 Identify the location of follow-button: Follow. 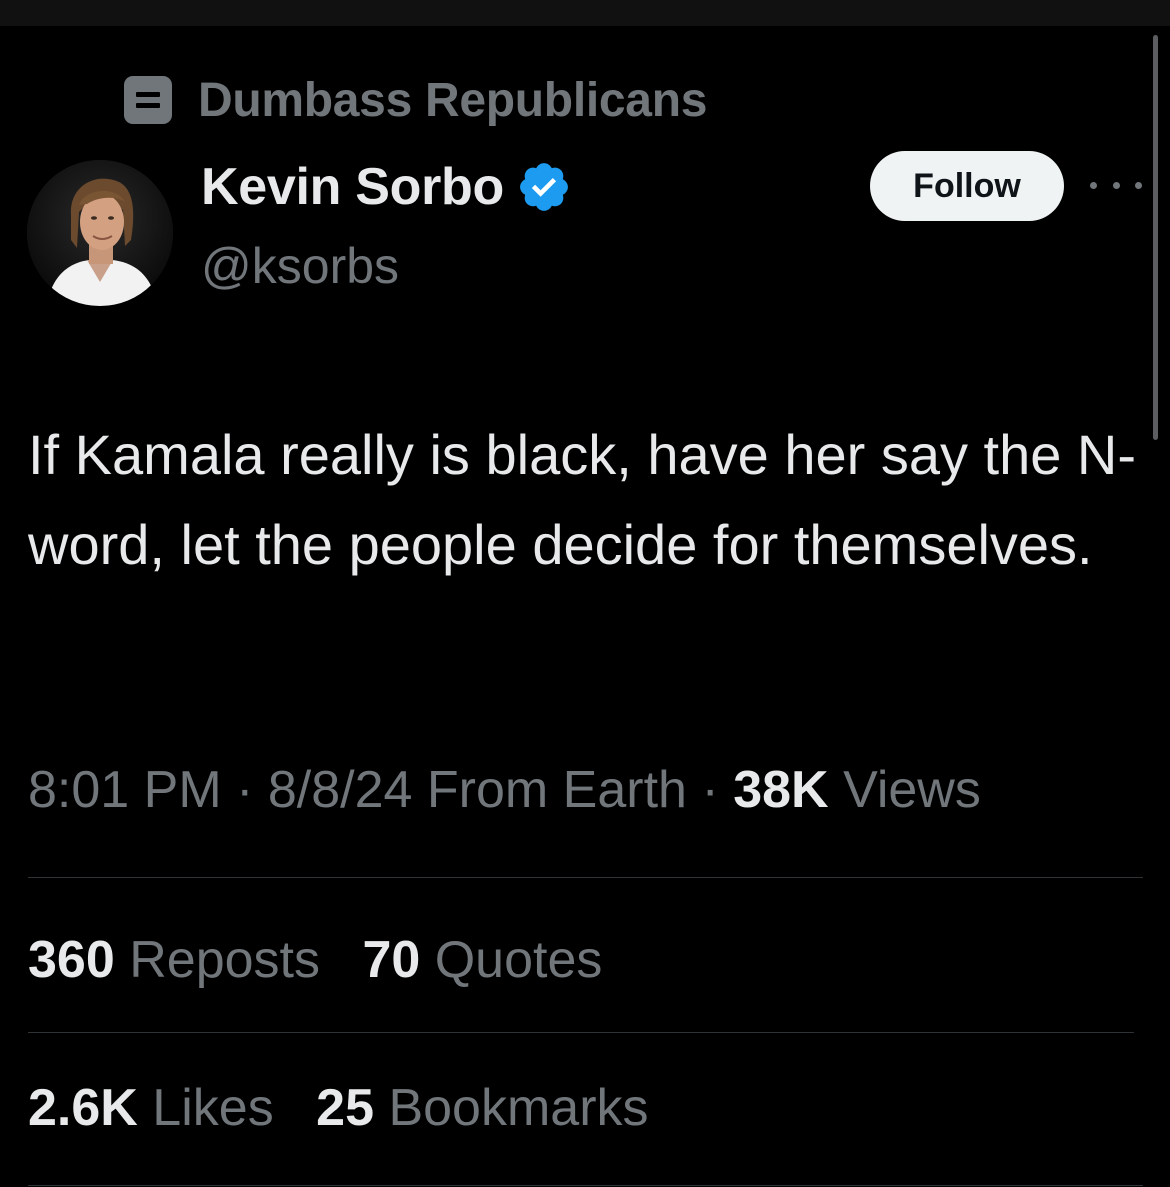
(967, 186).